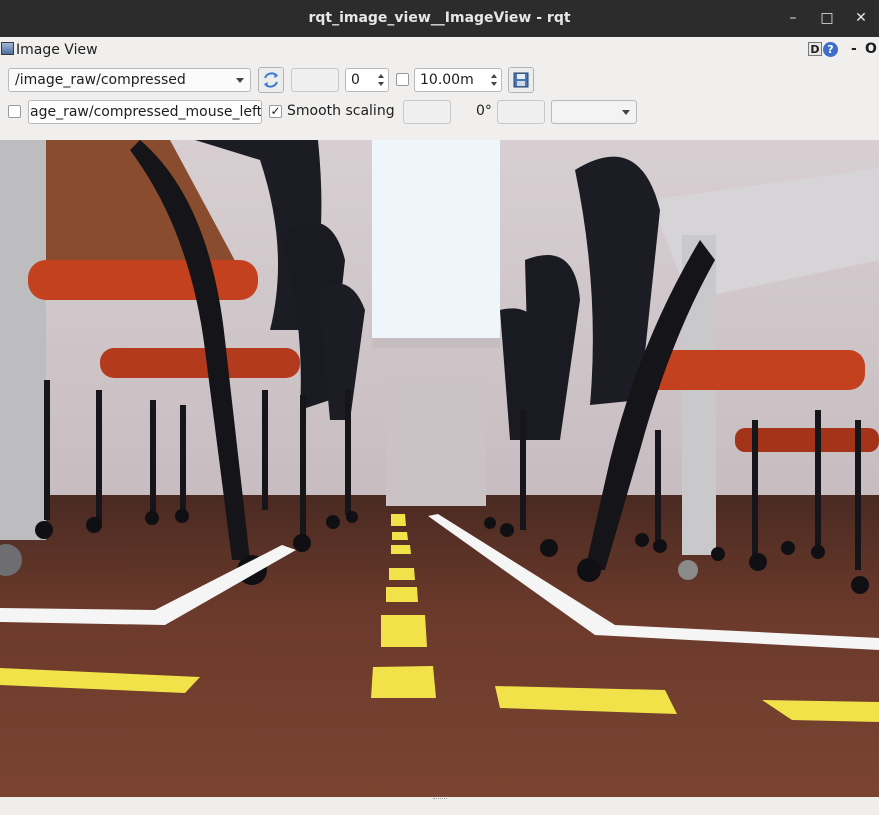 The image size is (879, 815). I want to click on color-scheme-select, so click(594, 112).